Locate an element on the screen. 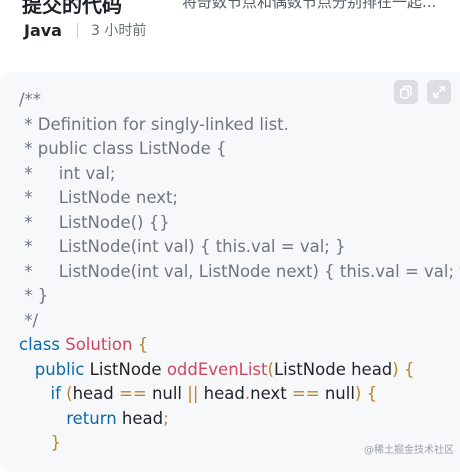 The height and width of the screenshot is (472, 460). code-line: * public class ListNode { is located at coordinates (123, 148).